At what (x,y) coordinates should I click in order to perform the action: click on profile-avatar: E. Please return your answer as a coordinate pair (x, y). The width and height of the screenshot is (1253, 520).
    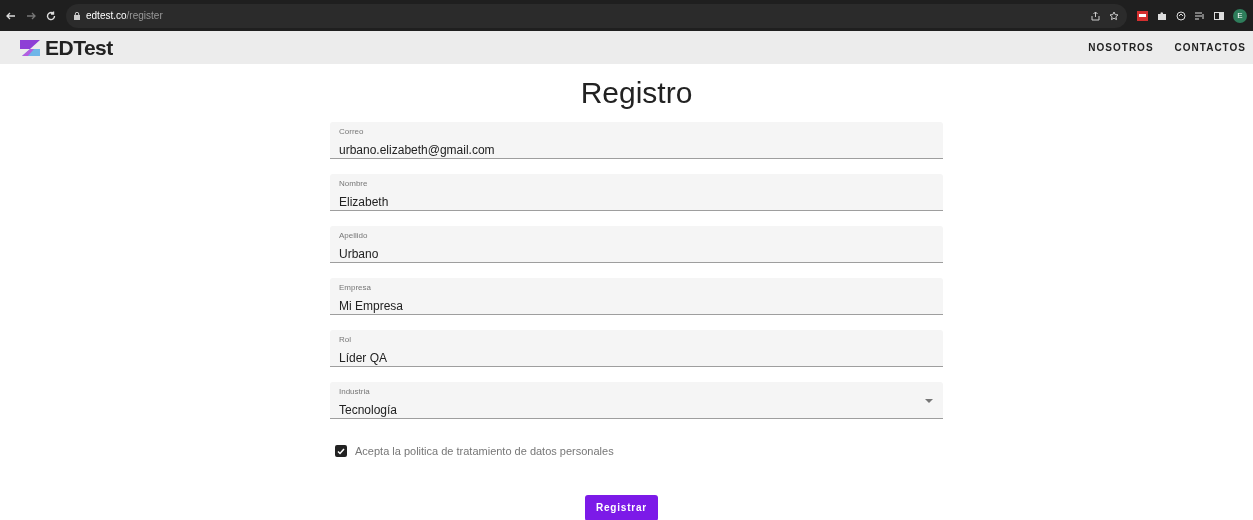
    Looking at the image, I should click on (1240, 15).